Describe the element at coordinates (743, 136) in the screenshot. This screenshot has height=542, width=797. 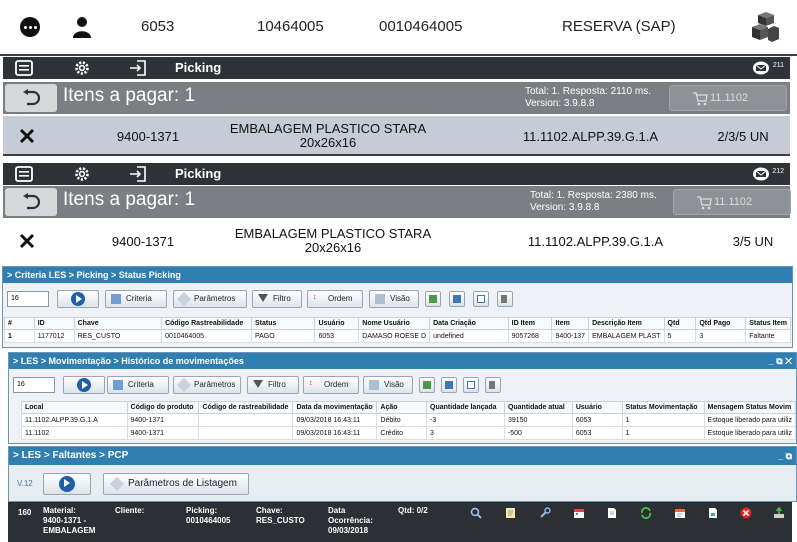
I see `item-quantity: 2/3/5 UN` at that location.